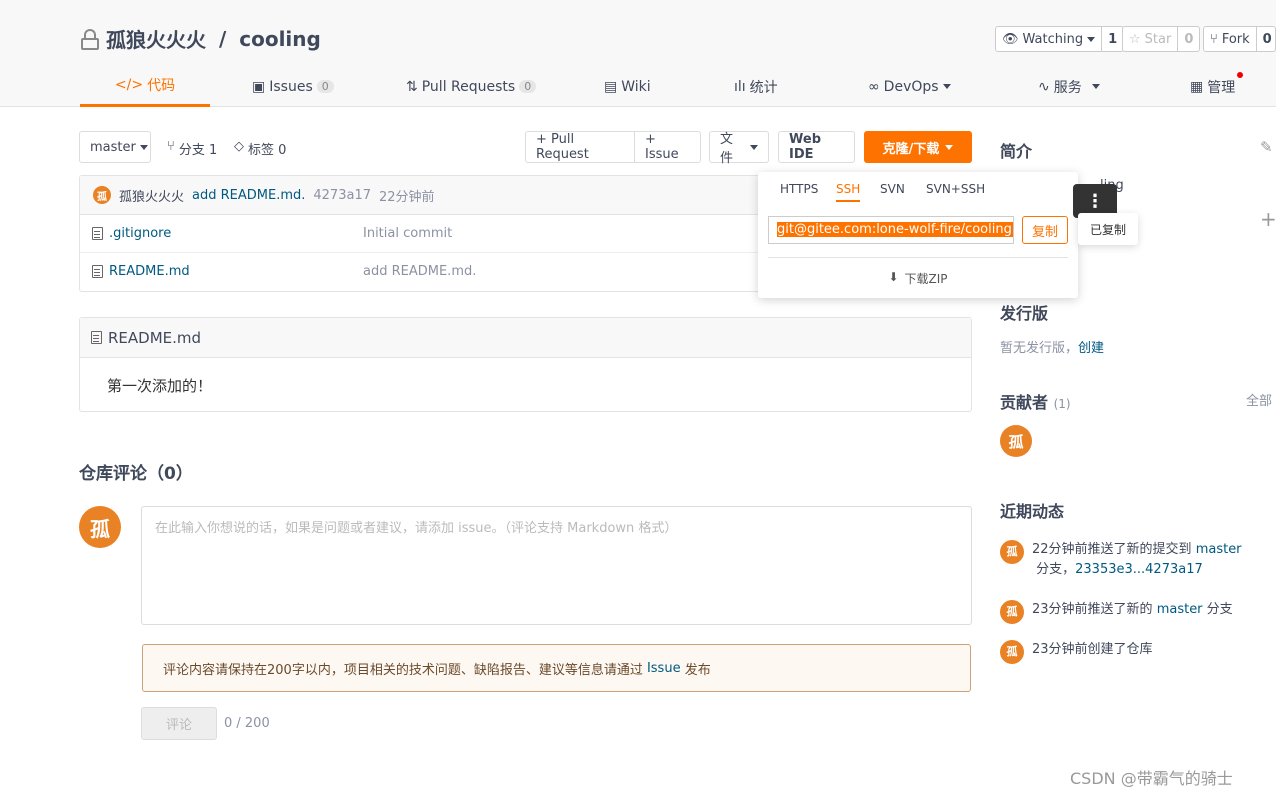 The image size is (1276, 795). What do you see at coordinates (1135, 652) in the screenshot?
I see `list-item: 孤 23分钟前创建了仓库` at bounding box center [1135, 652].